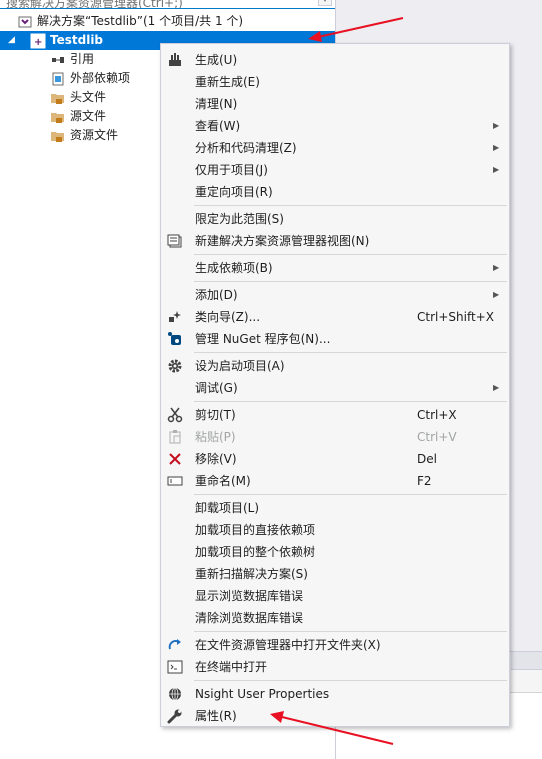 The height and width of the screenshot is (759, 542). What do you see at coordinates (335, 366) in the screenshot?
I see `menu-item-set-startup: 设为启动项目(A)` at bounding box center [335, 366].